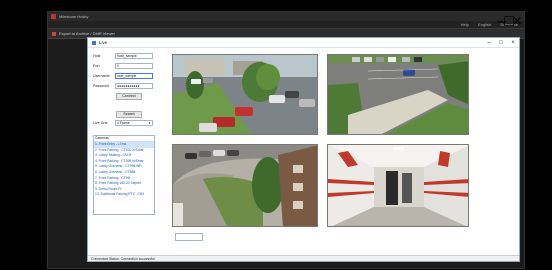  Describe the element at coordinates (149, 123) in the screenshot. I see `chevron-down-icon: ▼` at that location.